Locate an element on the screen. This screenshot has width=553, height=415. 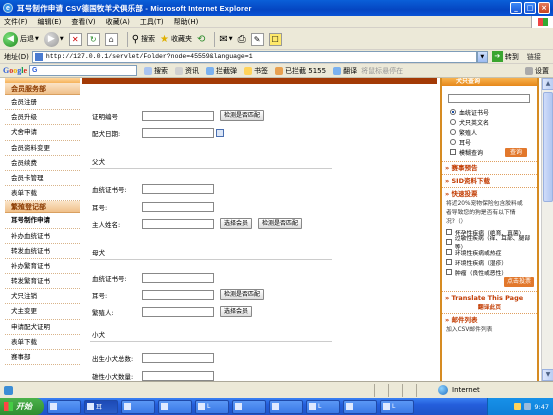
scroll-up-icon: ▲ is located at coordinates (547, 84).